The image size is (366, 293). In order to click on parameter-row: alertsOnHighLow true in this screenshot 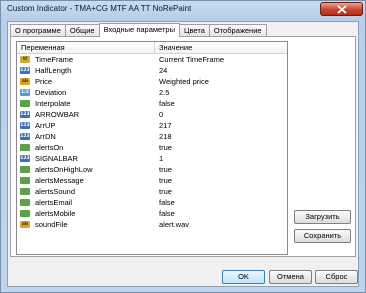, I will do `click(152, 169)`.